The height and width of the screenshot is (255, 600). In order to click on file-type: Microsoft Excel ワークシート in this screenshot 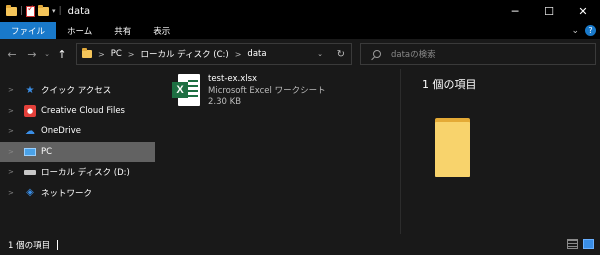, I will do `click(267, 90)`.